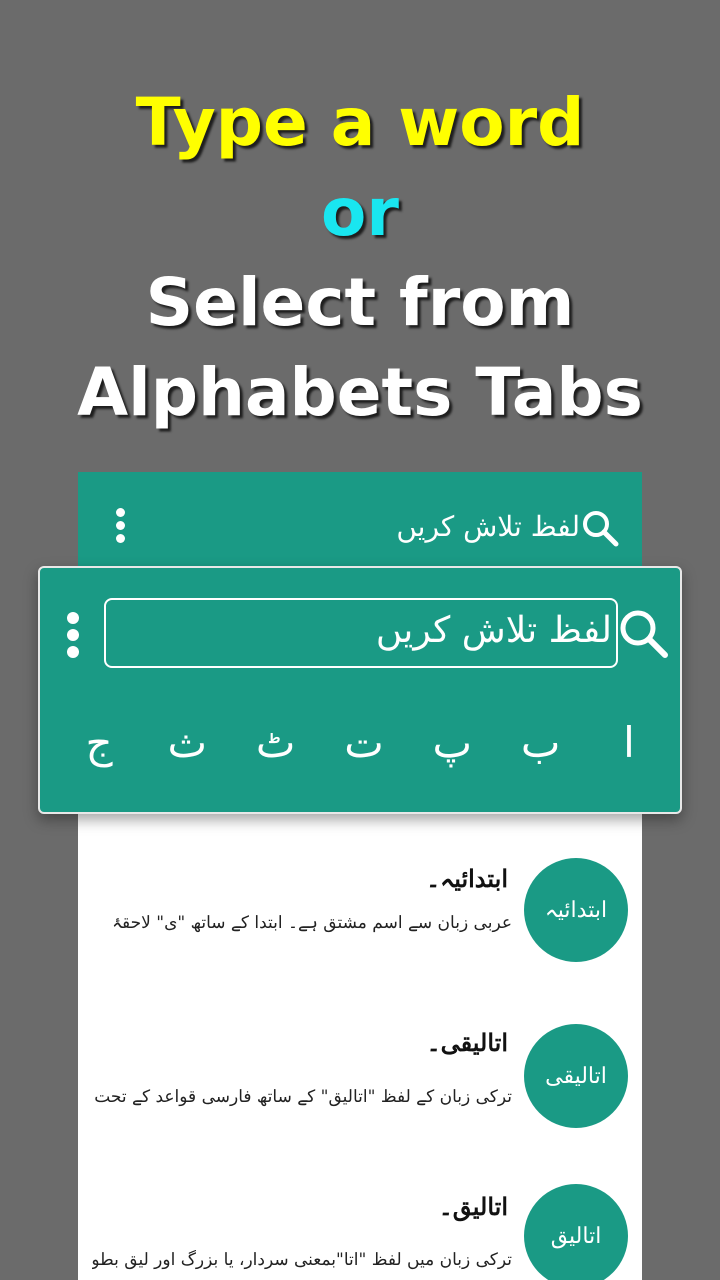  What do you see at coordinates (541, 758) in the screenshot?
I see `tab-bay: ب` at bounding box center [541, 758].